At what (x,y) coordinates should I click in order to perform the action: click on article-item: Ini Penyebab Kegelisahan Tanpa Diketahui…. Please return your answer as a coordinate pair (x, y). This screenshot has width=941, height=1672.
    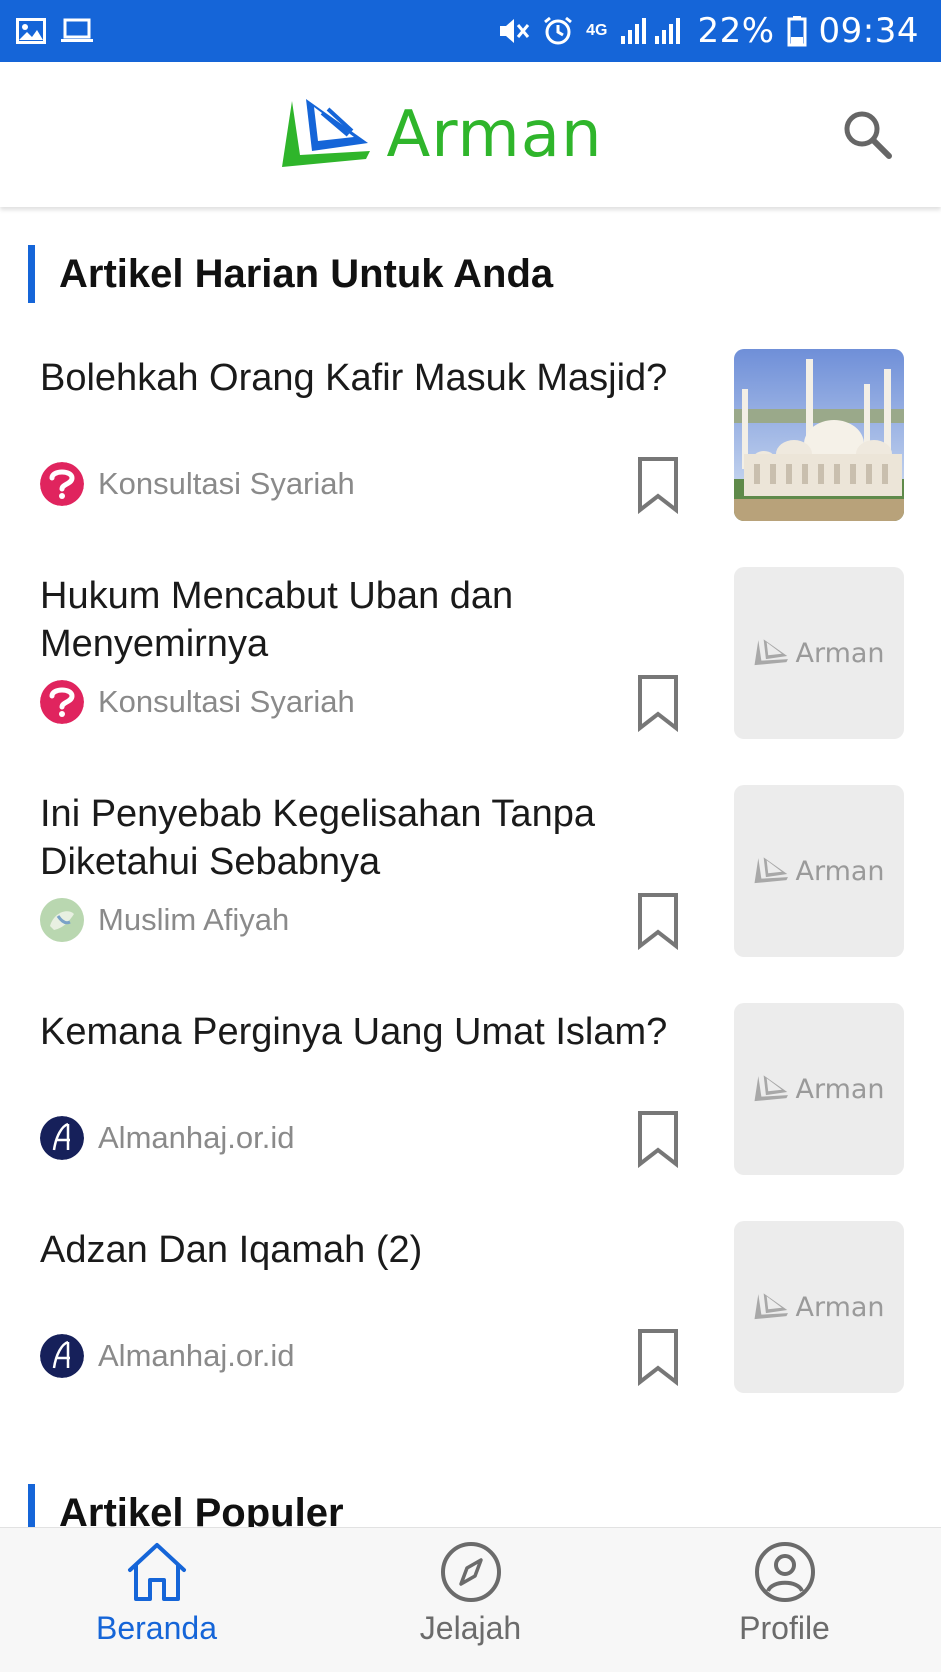
    Looking at the image, I should click on (470, 875).